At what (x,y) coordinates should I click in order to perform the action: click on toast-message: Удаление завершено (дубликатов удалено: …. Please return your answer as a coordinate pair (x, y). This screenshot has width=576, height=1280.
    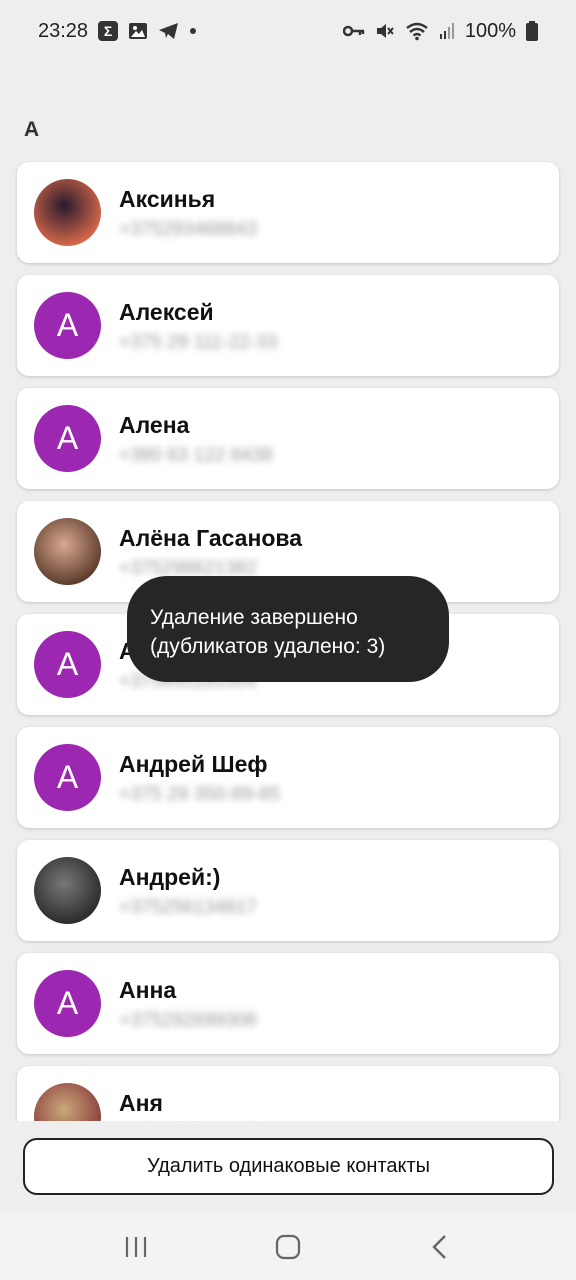
    Looking at the image, I should click on (288, 629).